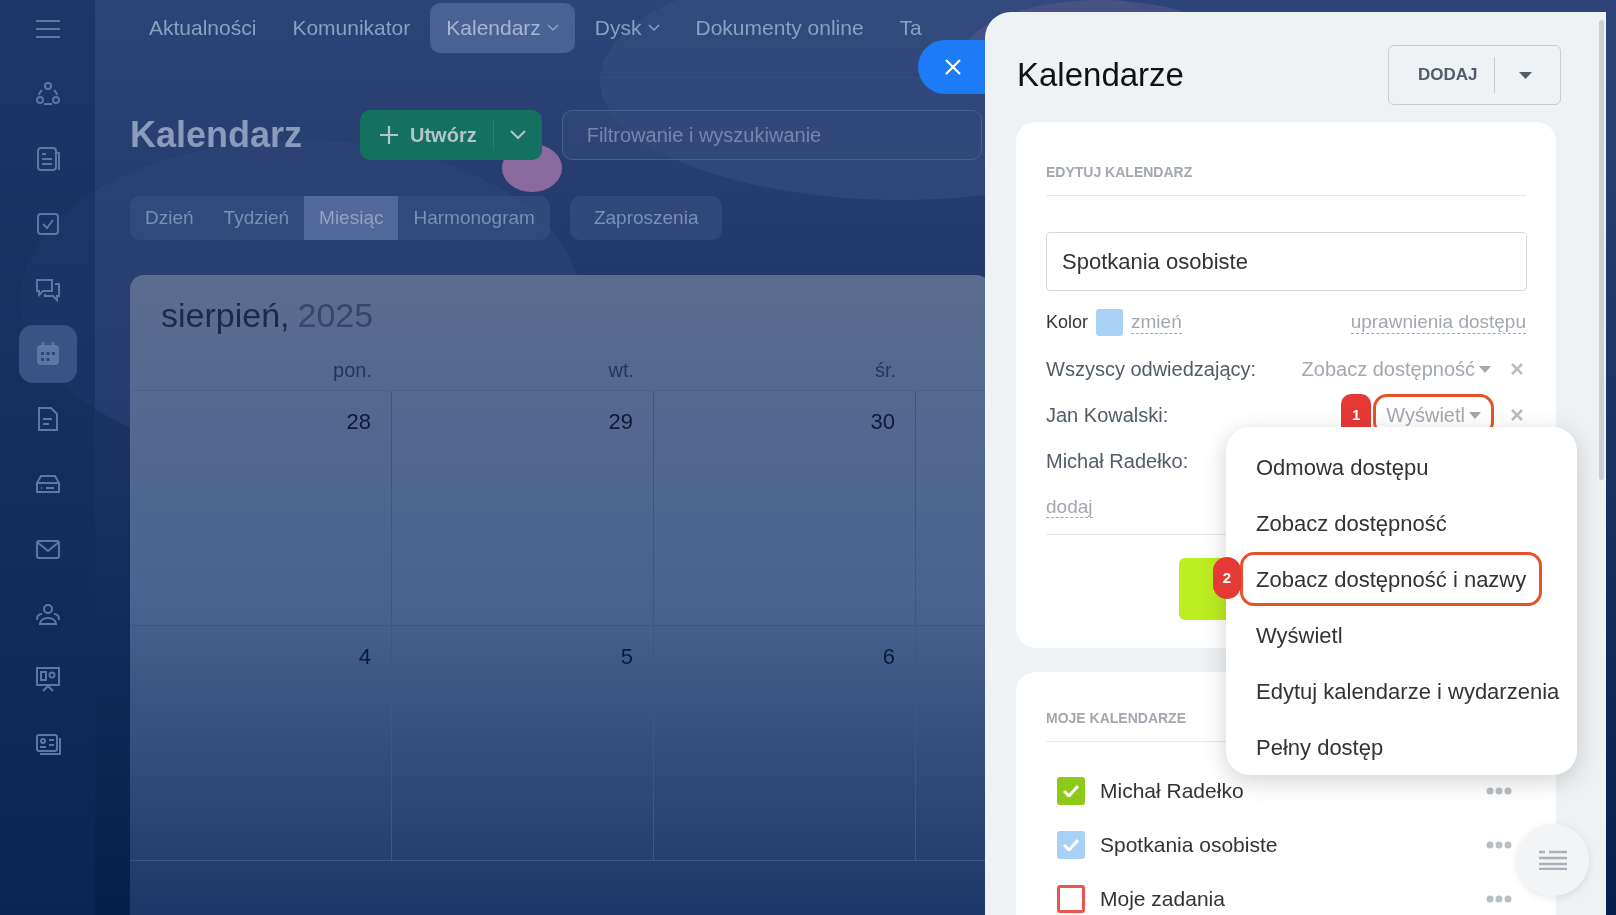 The width and height of the screenshot is (1616, 915). What do you see at coordinates (882, 420) in the screenshot?
I see `day-number: 30` at bounding box center [882, 420].